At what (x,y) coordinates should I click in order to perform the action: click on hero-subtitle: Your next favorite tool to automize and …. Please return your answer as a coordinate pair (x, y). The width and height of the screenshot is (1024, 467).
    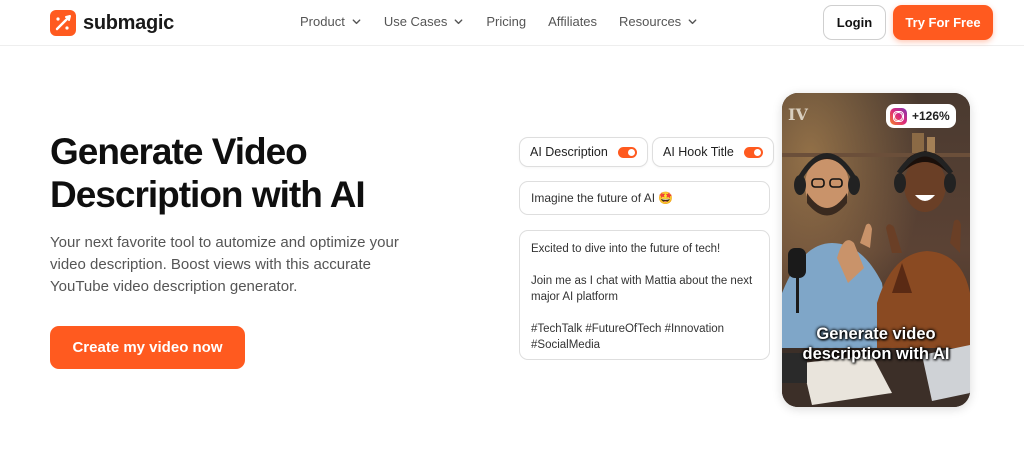
    Looking at the image, I should click on (224, 264).